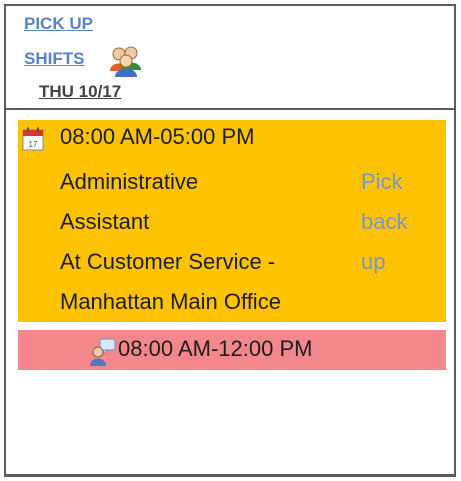 The height and width of the screenshot is (481, 461). I want to click on chat-user-icon, so click(103, 352).